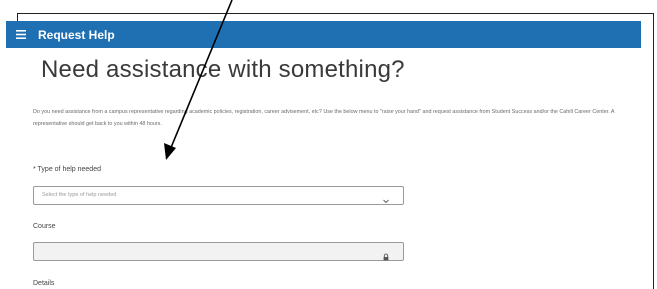 This screenshot has width=657, height=289. What do you see at coordinates (44, 226) in the screenshot?
I see `course-label: Course` at bounding box center [44, 226].